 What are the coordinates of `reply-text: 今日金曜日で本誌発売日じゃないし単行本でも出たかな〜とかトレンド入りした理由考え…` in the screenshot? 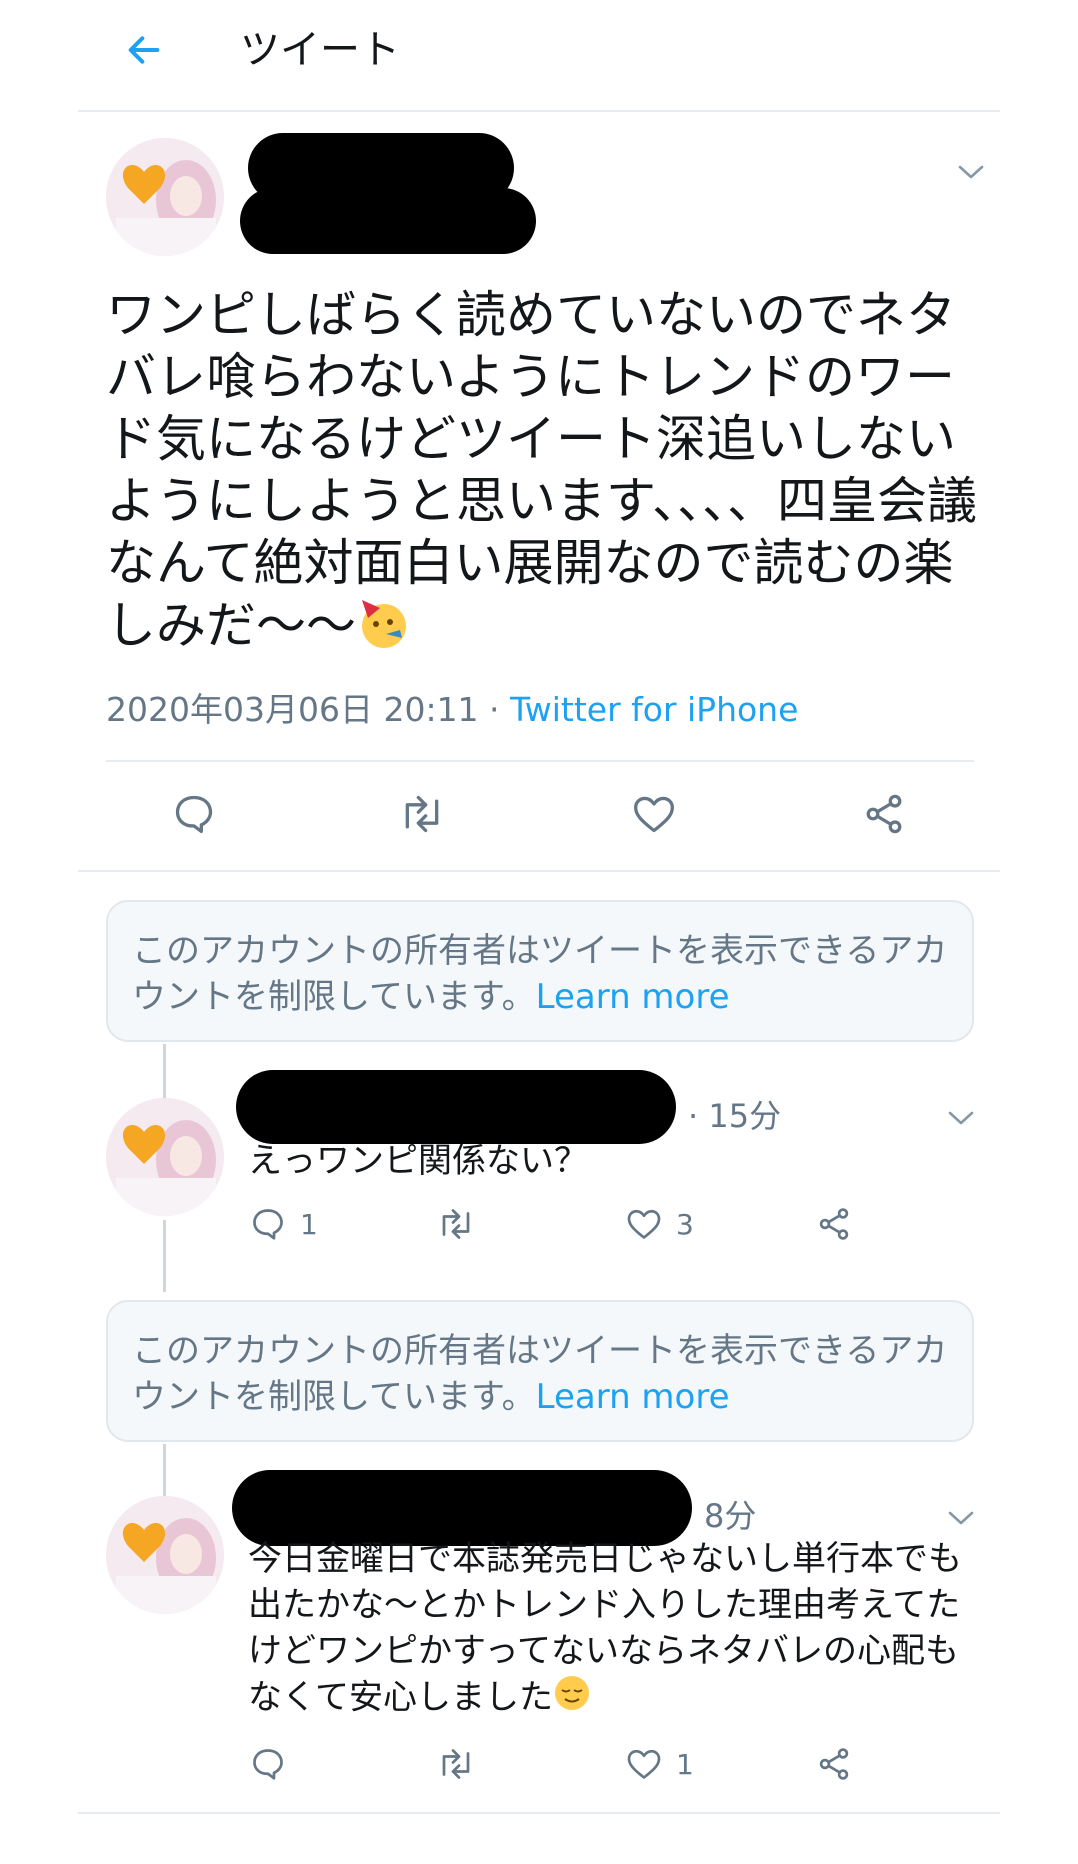 It's located at (608, 1630).